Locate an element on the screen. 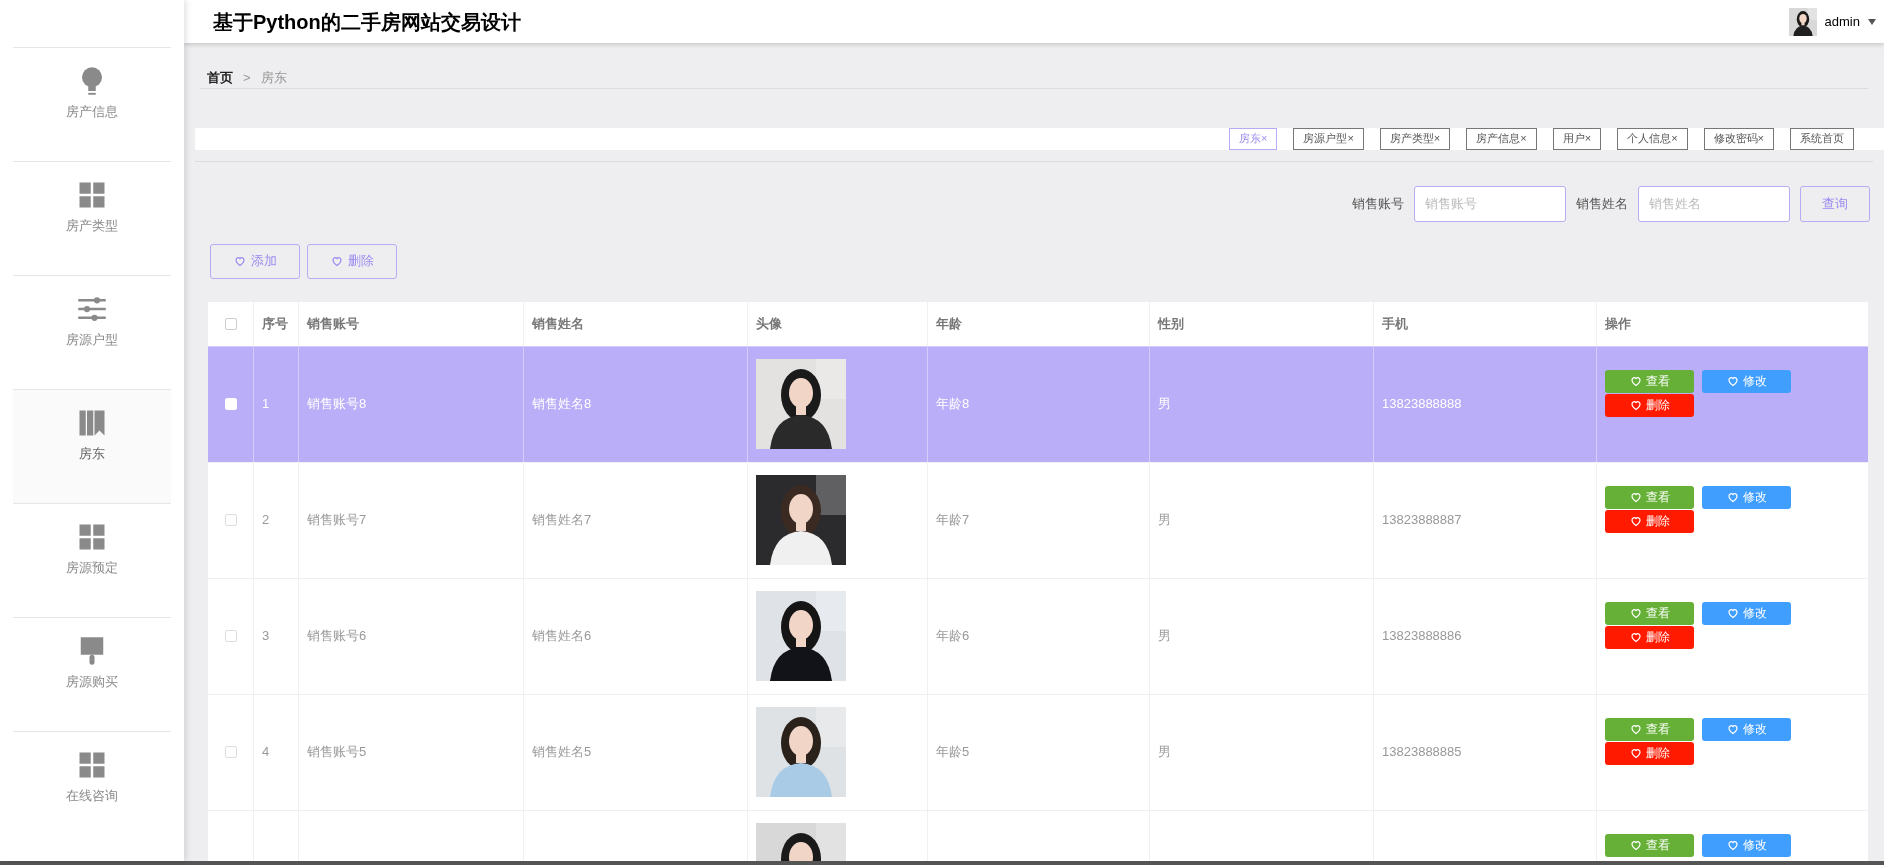 Image resolution: width=1884 pixels, height=865 pixels. search-button: 查询 is located at coordinates (1835, 203).